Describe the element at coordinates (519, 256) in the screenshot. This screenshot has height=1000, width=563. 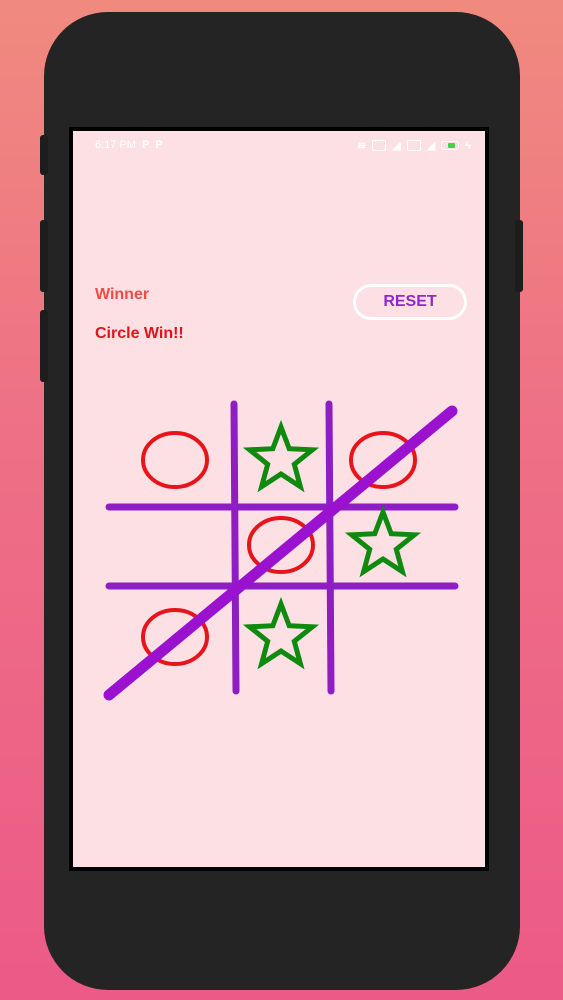
I see `side-button-right` at that location.